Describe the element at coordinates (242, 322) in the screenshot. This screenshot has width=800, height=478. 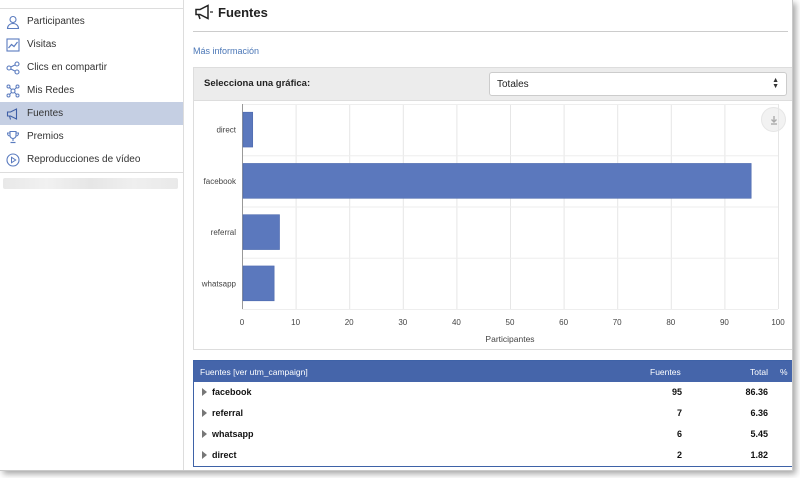
I see `x-tick-label: 0` at that location.